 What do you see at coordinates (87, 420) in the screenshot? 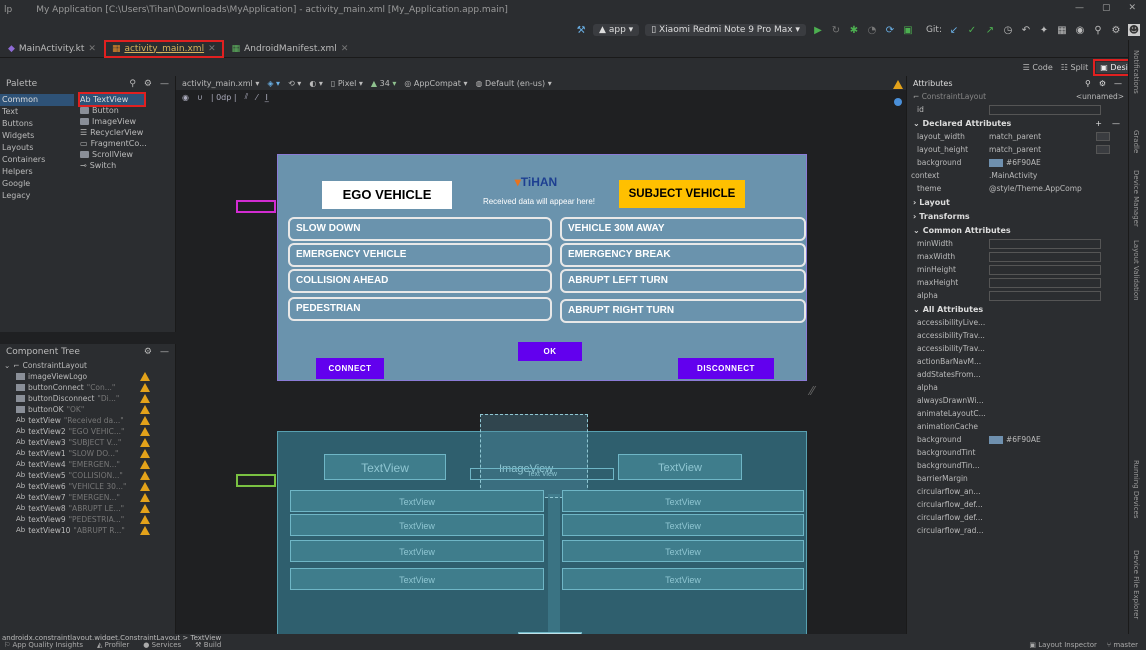
I see `tree-item: Ab textView "Received da..."` at bounding box center [87, 420].